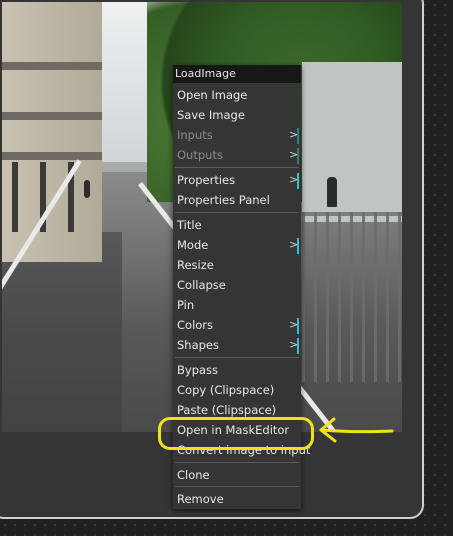 This screenshot has width=453, height=536. Describe the element at coordinates (237, 390) in the screenshot. I see `menu-item-copy-clipspace: Copy (Clipspace)` at that location.